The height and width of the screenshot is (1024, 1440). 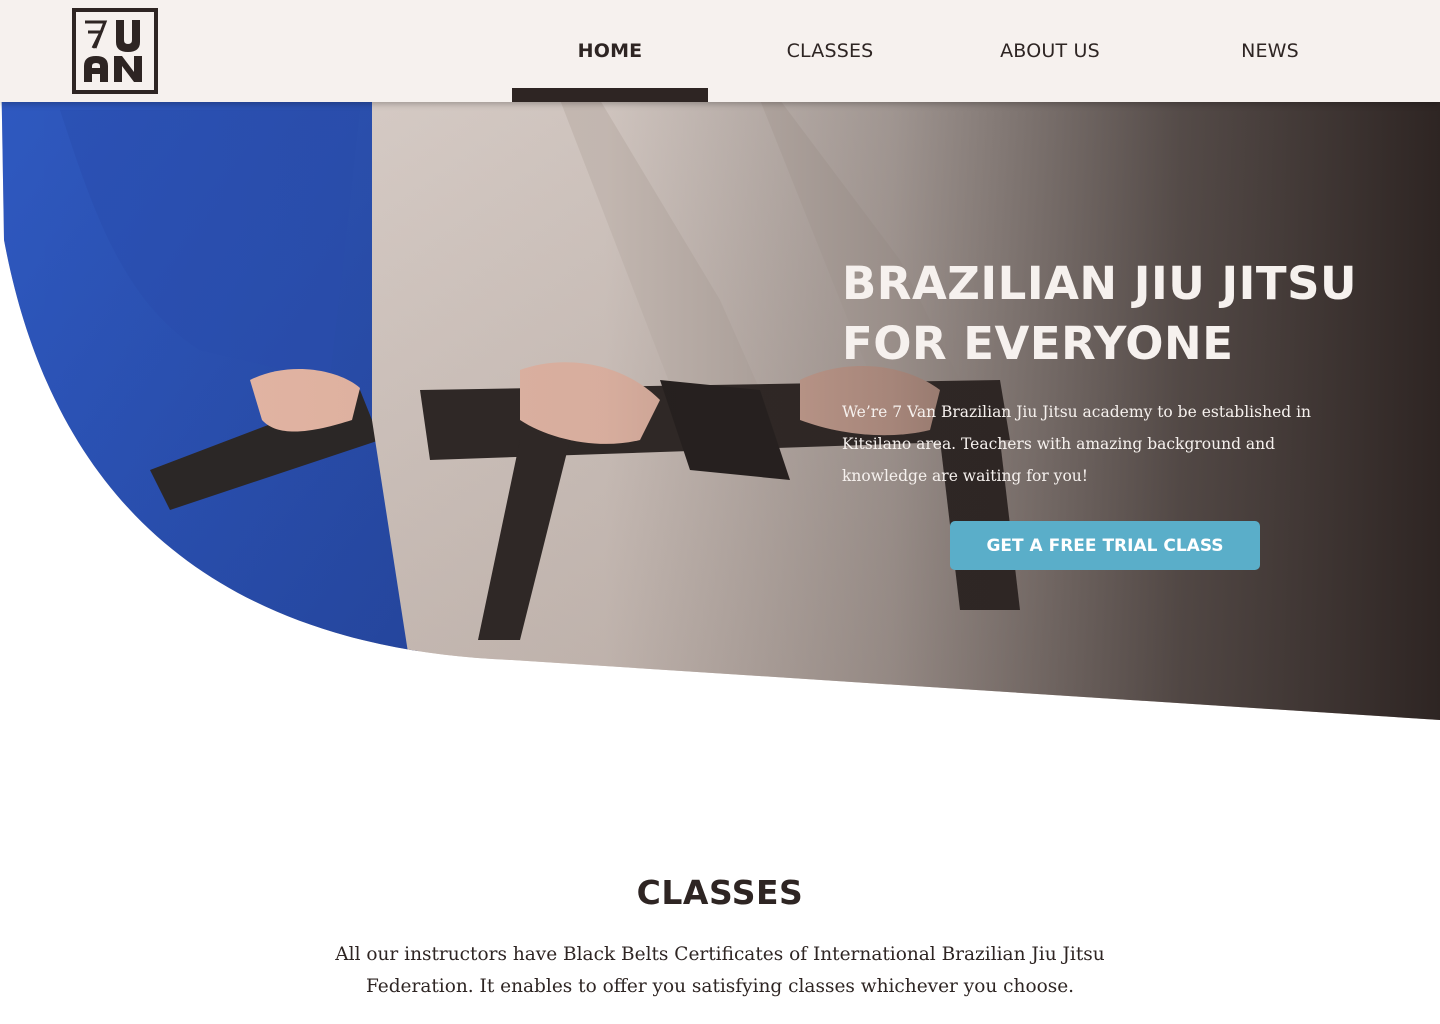 I want to click on nav-item-classes: CLASSES, so click(x=830, y=51).